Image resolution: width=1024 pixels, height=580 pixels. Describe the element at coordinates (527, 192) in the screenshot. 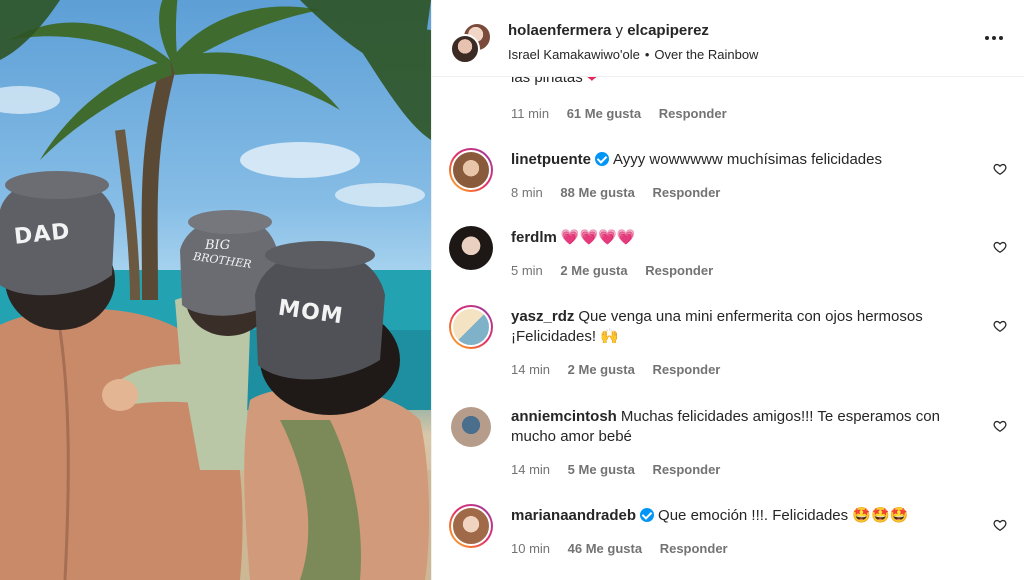

I see `comment-time: 8 min` at that location.